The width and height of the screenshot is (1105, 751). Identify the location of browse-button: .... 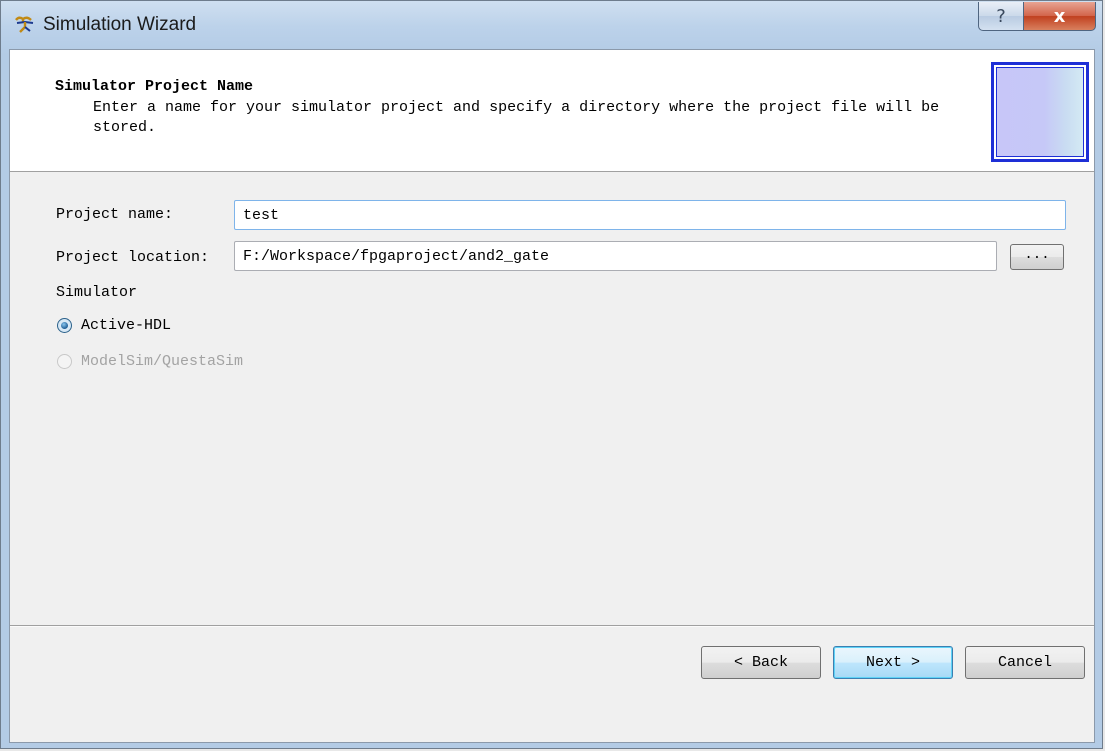
(1037, 257).